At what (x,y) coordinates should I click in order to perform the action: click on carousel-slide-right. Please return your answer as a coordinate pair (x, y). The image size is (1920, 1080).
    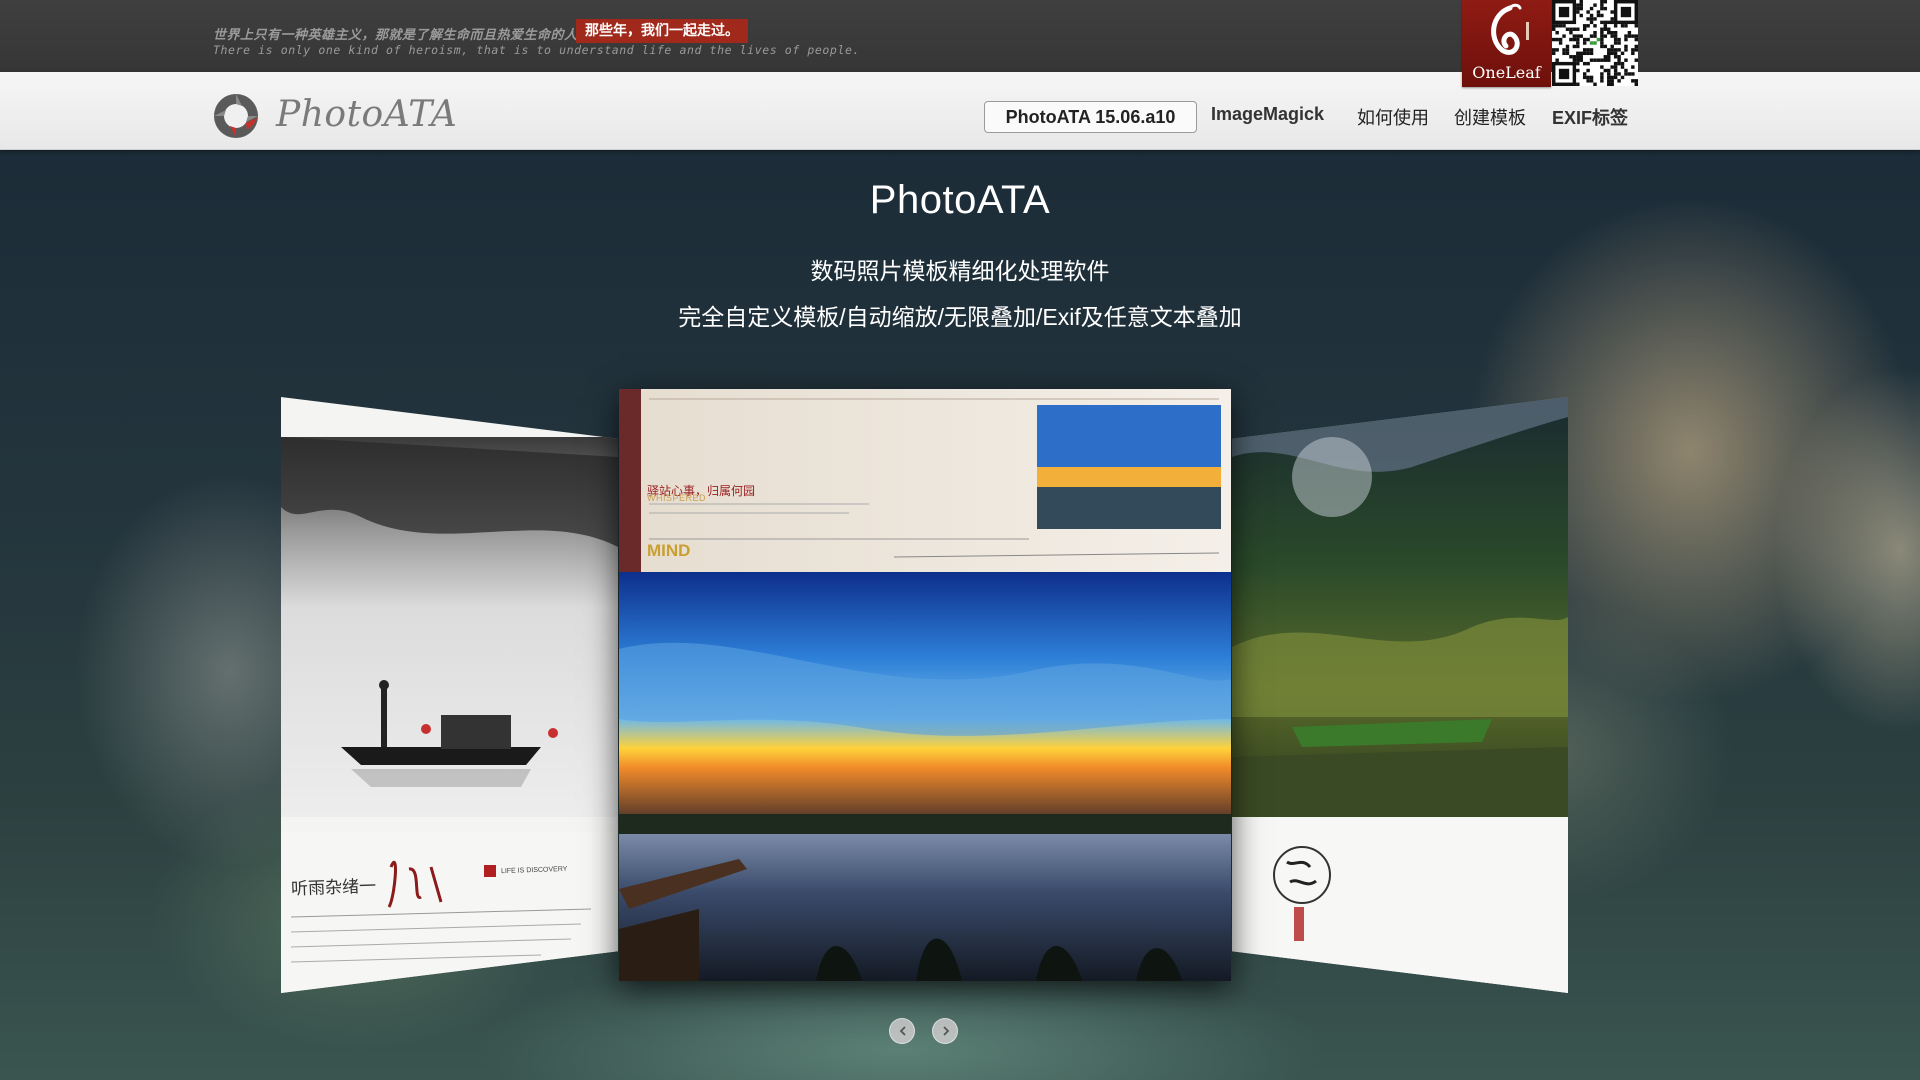
    Looking at the image, I should click on (1400, 695).